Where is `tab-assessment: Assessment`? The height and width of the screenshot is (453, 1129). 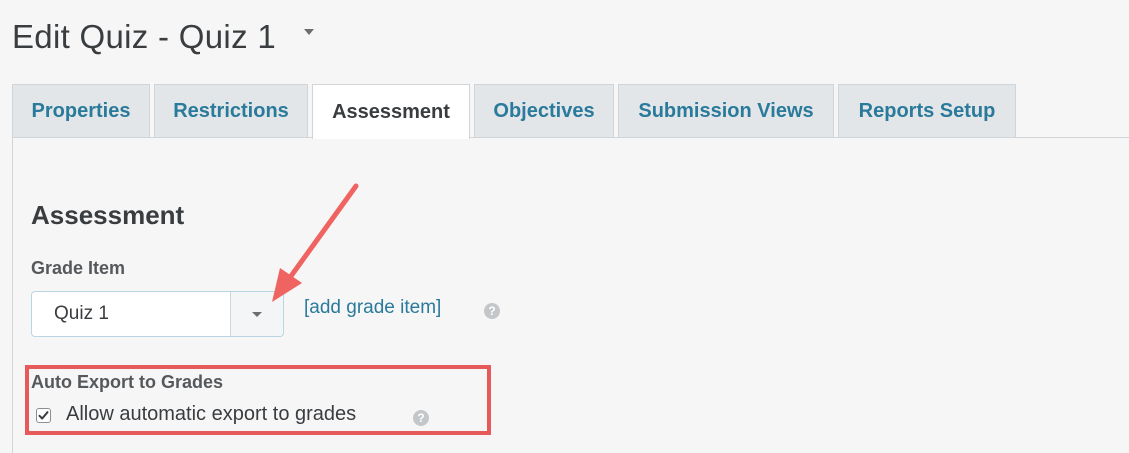 tab-assessment: Assessment is located at coordinates (391, 111).